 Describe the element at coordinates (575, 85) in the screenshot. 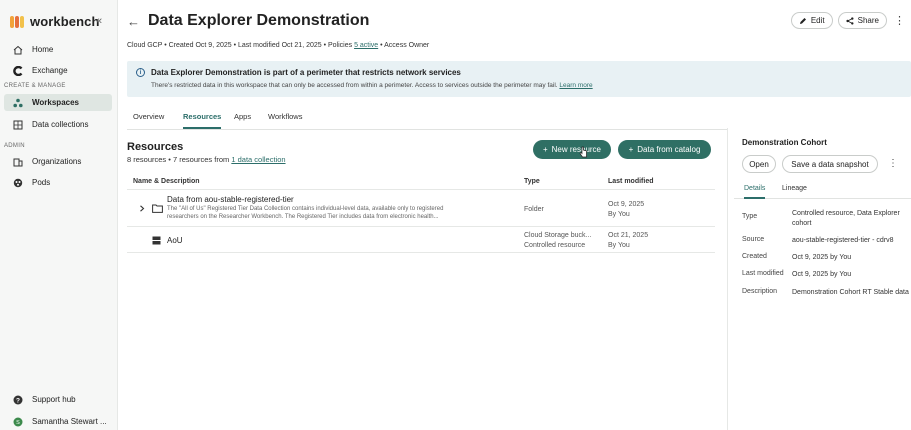

I see `learn-more-link: Learn more` at that location.